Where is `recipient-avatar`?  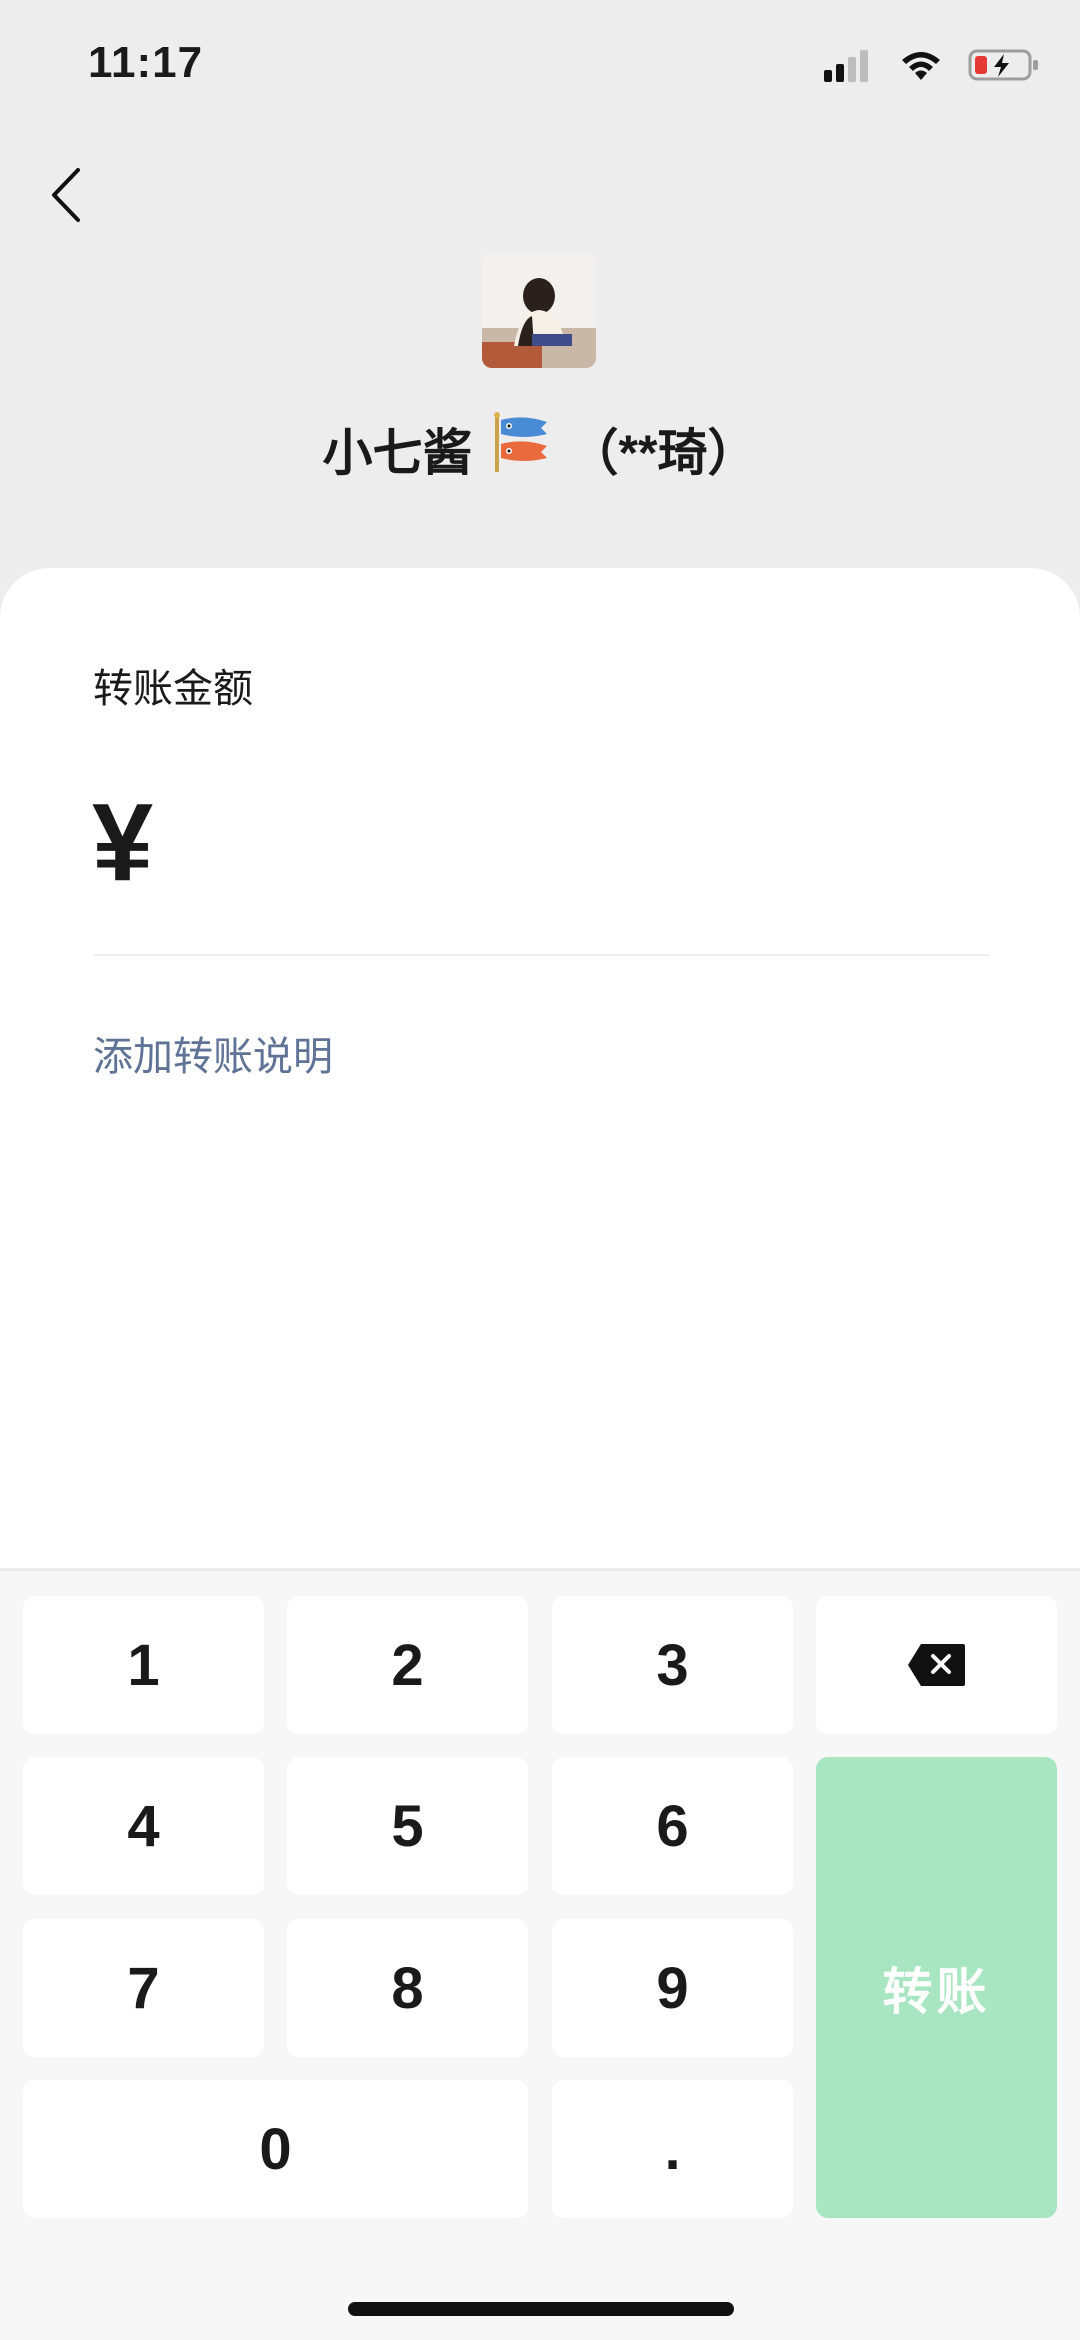
recipient-avatar is located at coordinates (539, 311).